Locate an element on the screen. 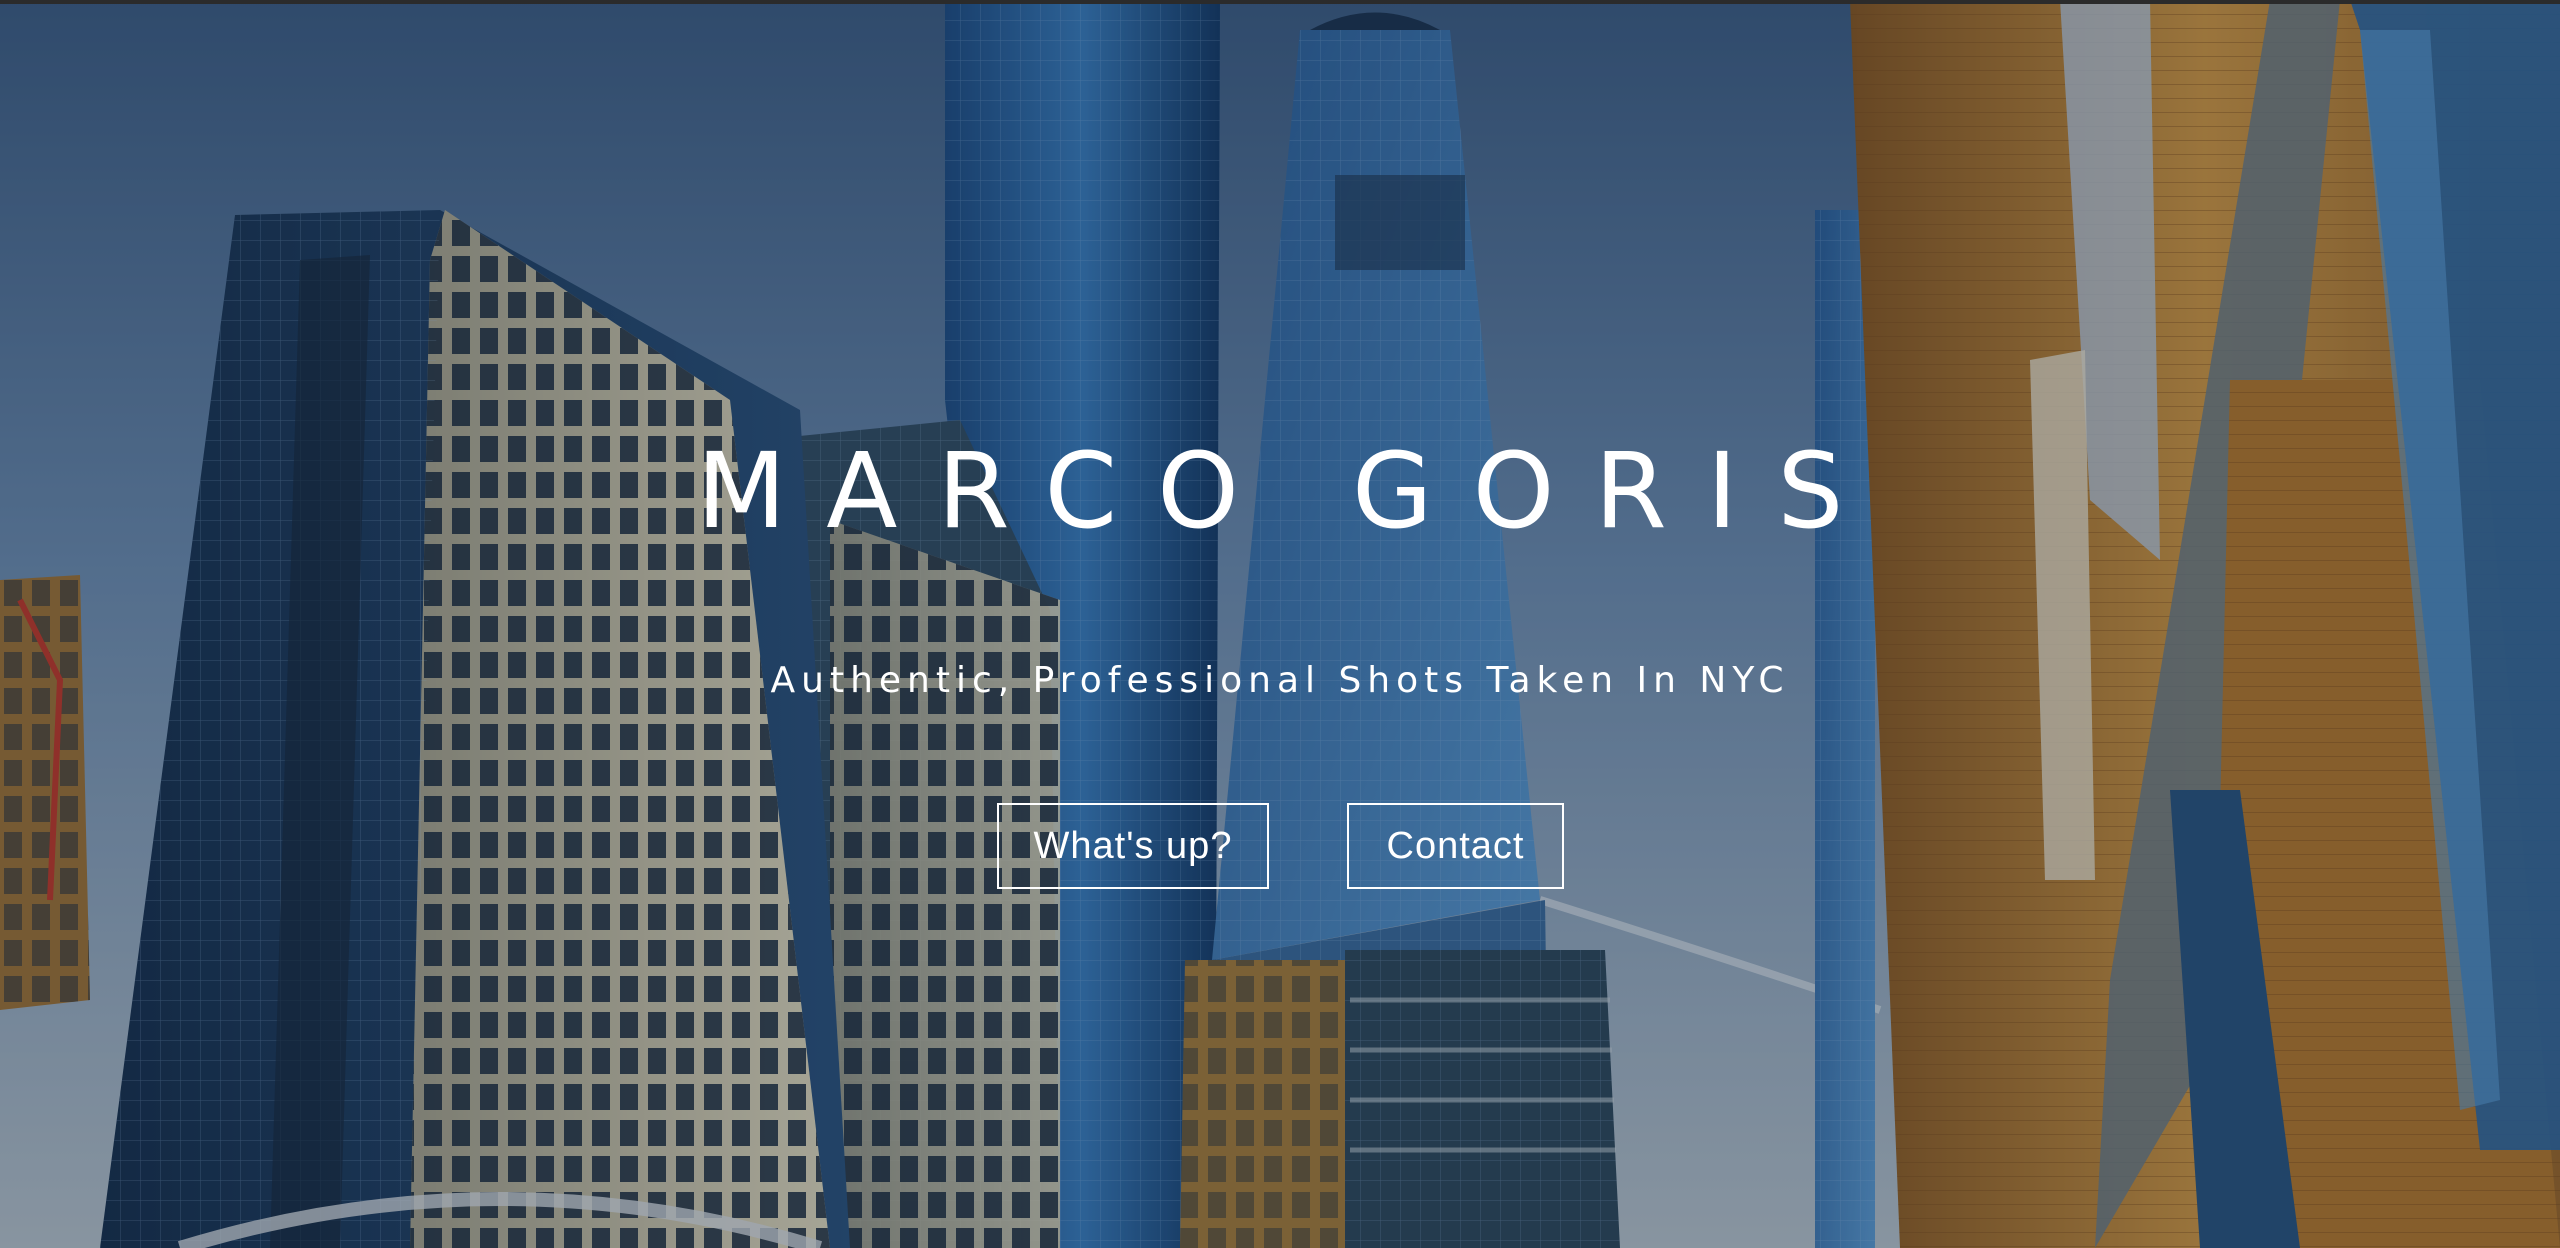 This screenshot has width=2560, height=1248. contact-button: Contact is located at coordinates (1455, 846).